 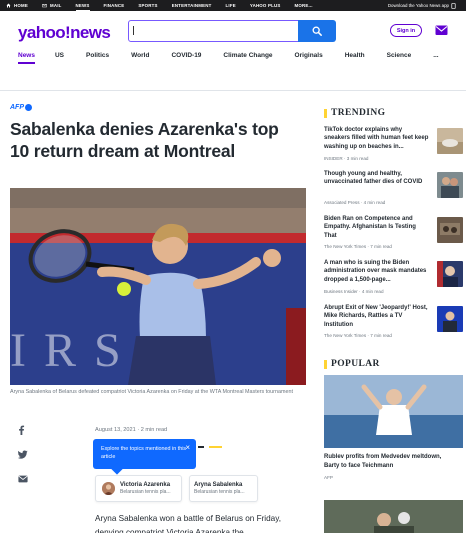 What do you see at coordinates (309, 58) in the screenshot?
I see `section-tab-originals: Originals` at bounding box center [309, 58].